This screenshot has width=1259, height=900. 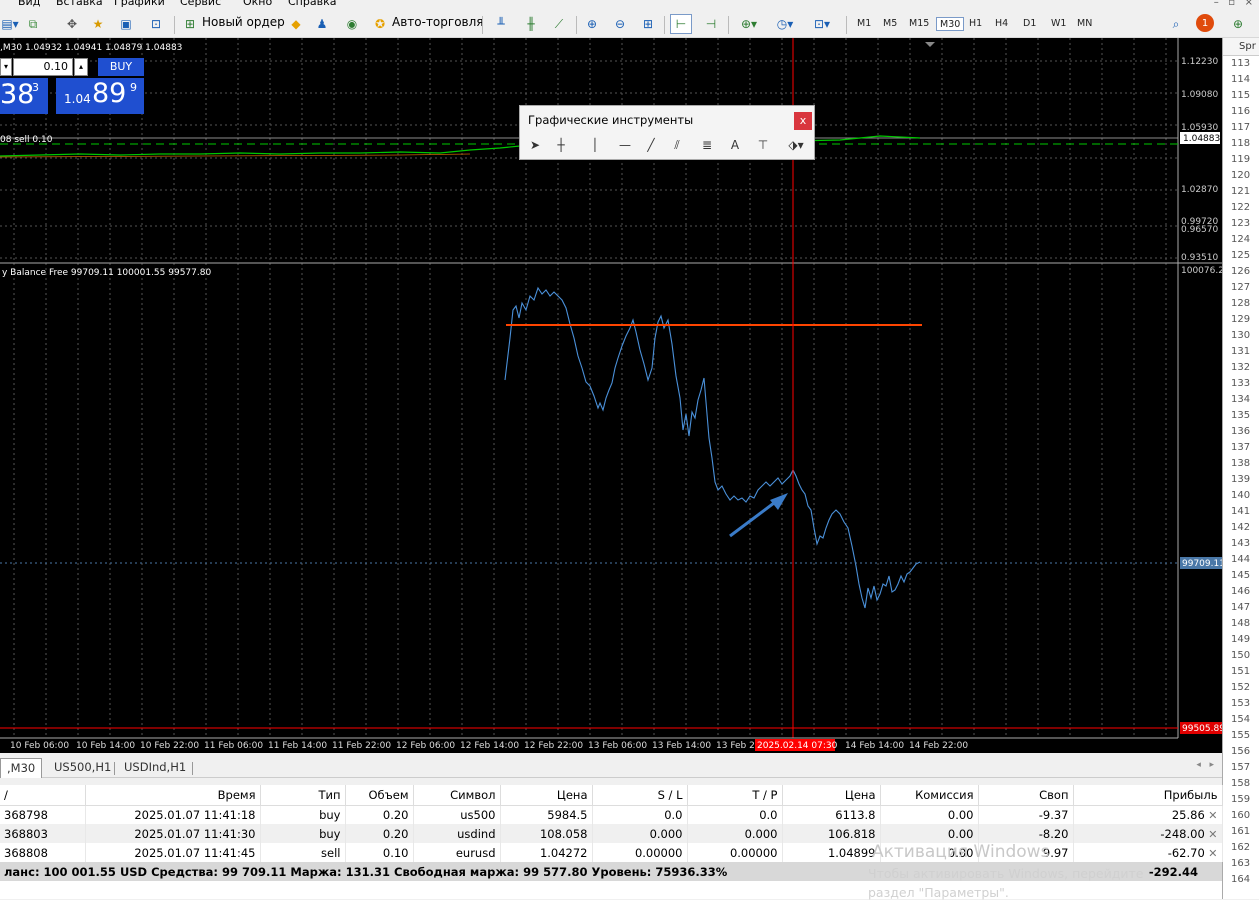 I want to click on tab-us500-h1: US500,H1, so click(x=82, y=768).